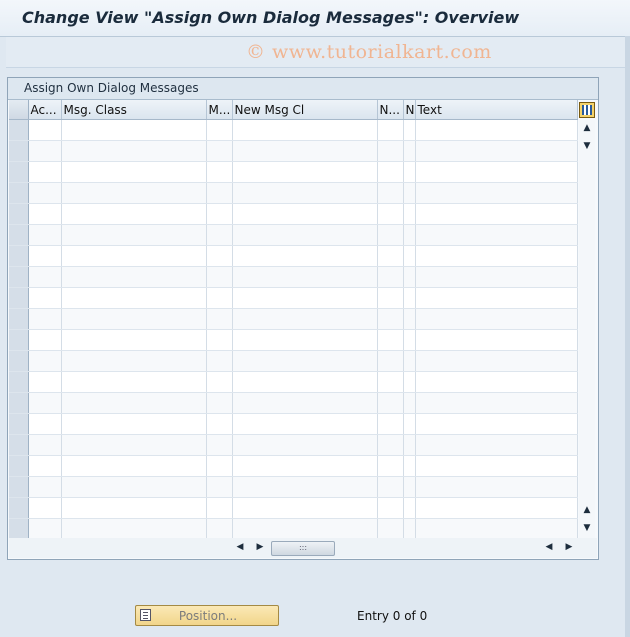 This screenshot has width=630, height=637. I want to click on scroll-left-end-icon: ◀, so click(549, 547).